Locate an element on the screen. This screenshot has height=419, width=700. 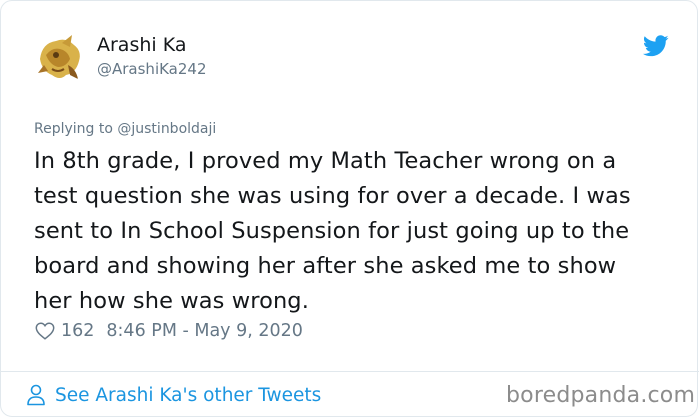
user-handle: @ArashiKa242 is located at coordinates (152, 69).